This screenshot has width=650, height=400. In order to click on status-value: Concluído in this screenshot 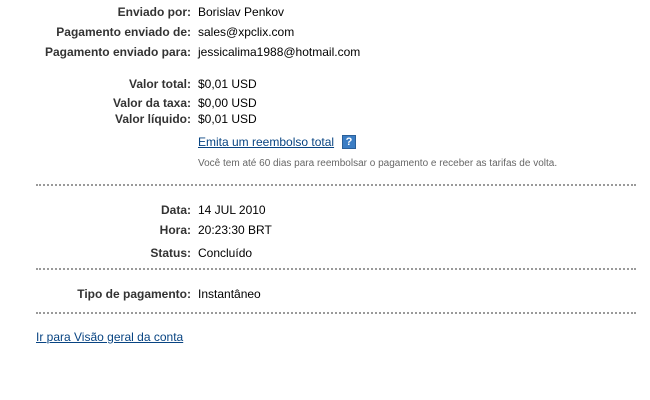, I will do `click(225, 253)`.